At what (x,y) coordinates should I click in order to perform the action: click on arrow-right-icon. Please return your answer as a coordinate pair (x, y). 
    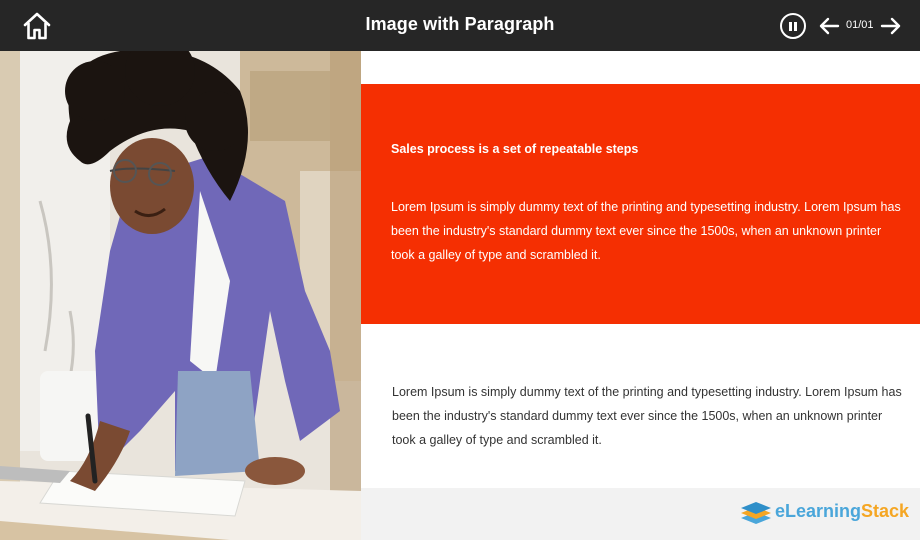
    Looking at the image, I should click on (890, 26).